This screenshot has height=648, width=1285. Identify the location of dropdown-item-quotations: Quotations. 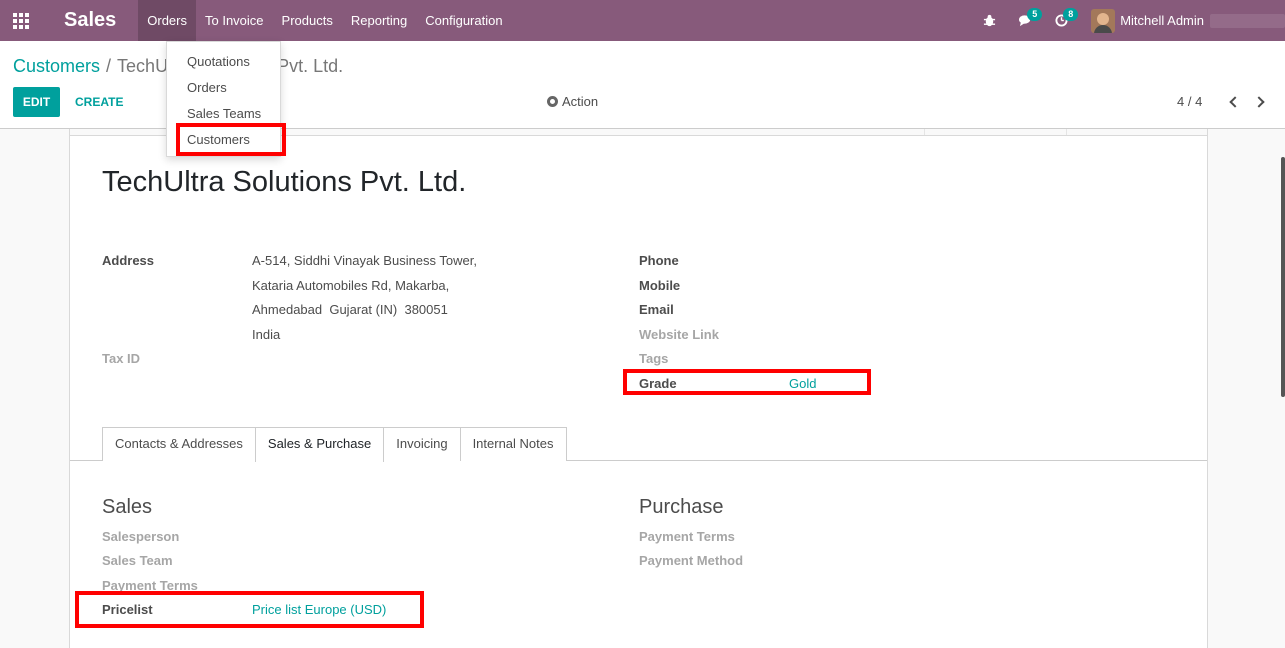
(223, 62).